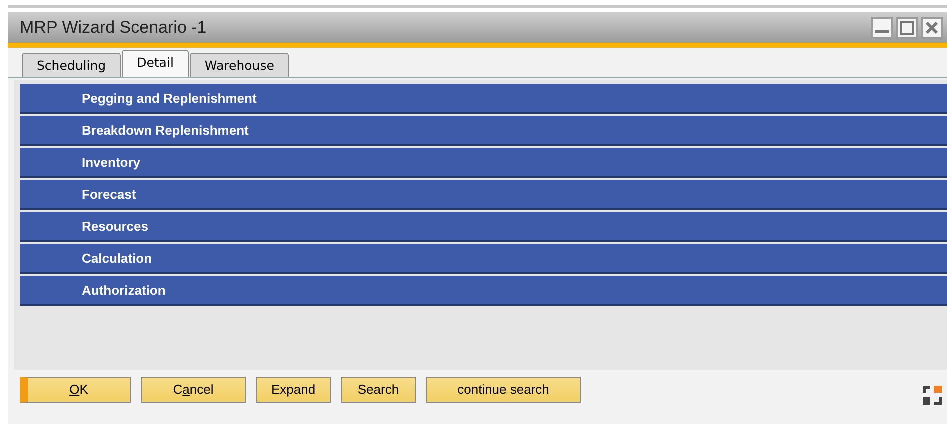 This screenshot has width=947, height=429. I want to click on maximize-button, so click(907, 27).